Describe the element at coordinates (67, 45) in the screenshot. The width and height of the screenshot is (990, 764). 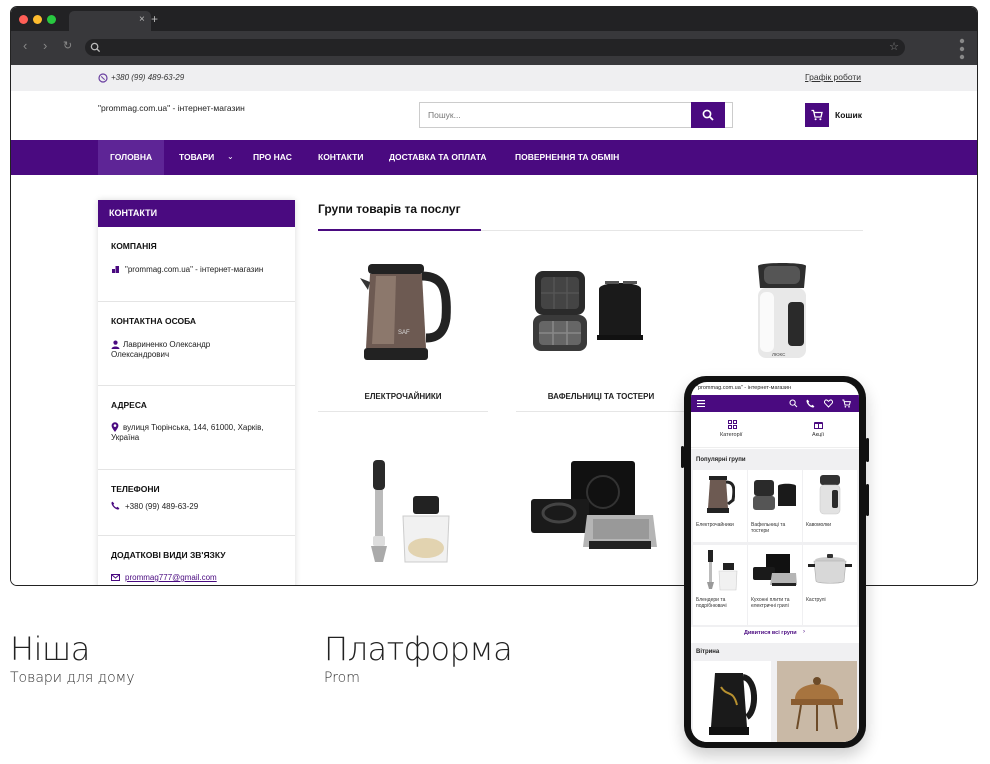
I see `reload-icon: ↻` at that location.